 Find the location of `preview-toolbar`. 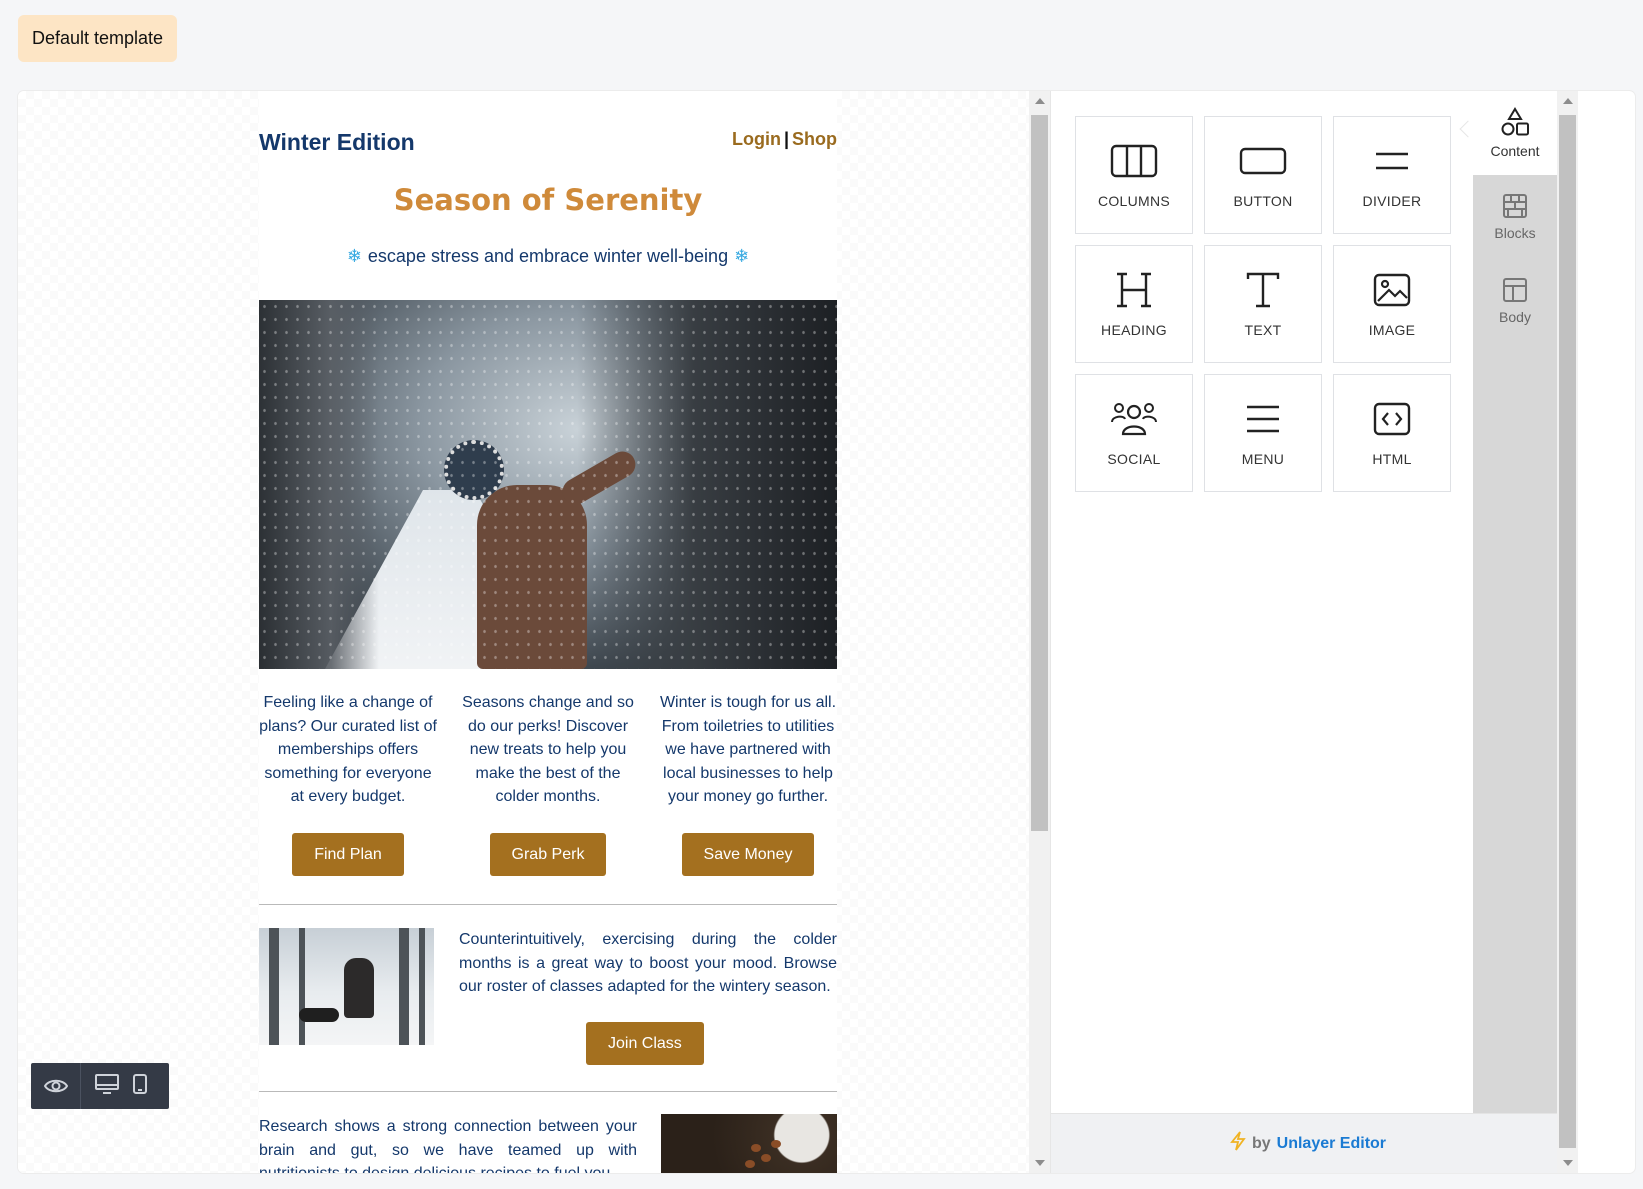

preview-toolbar is located at coordinates (100, 1086).